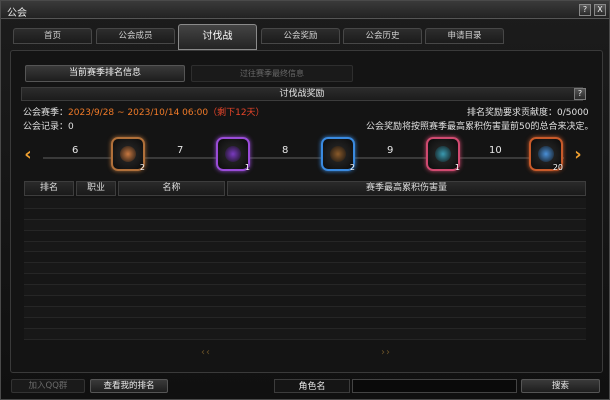  Describe the element at coordinates (464, 36) in the screenshot. I see `tab-applications: 申请目录` at that location.